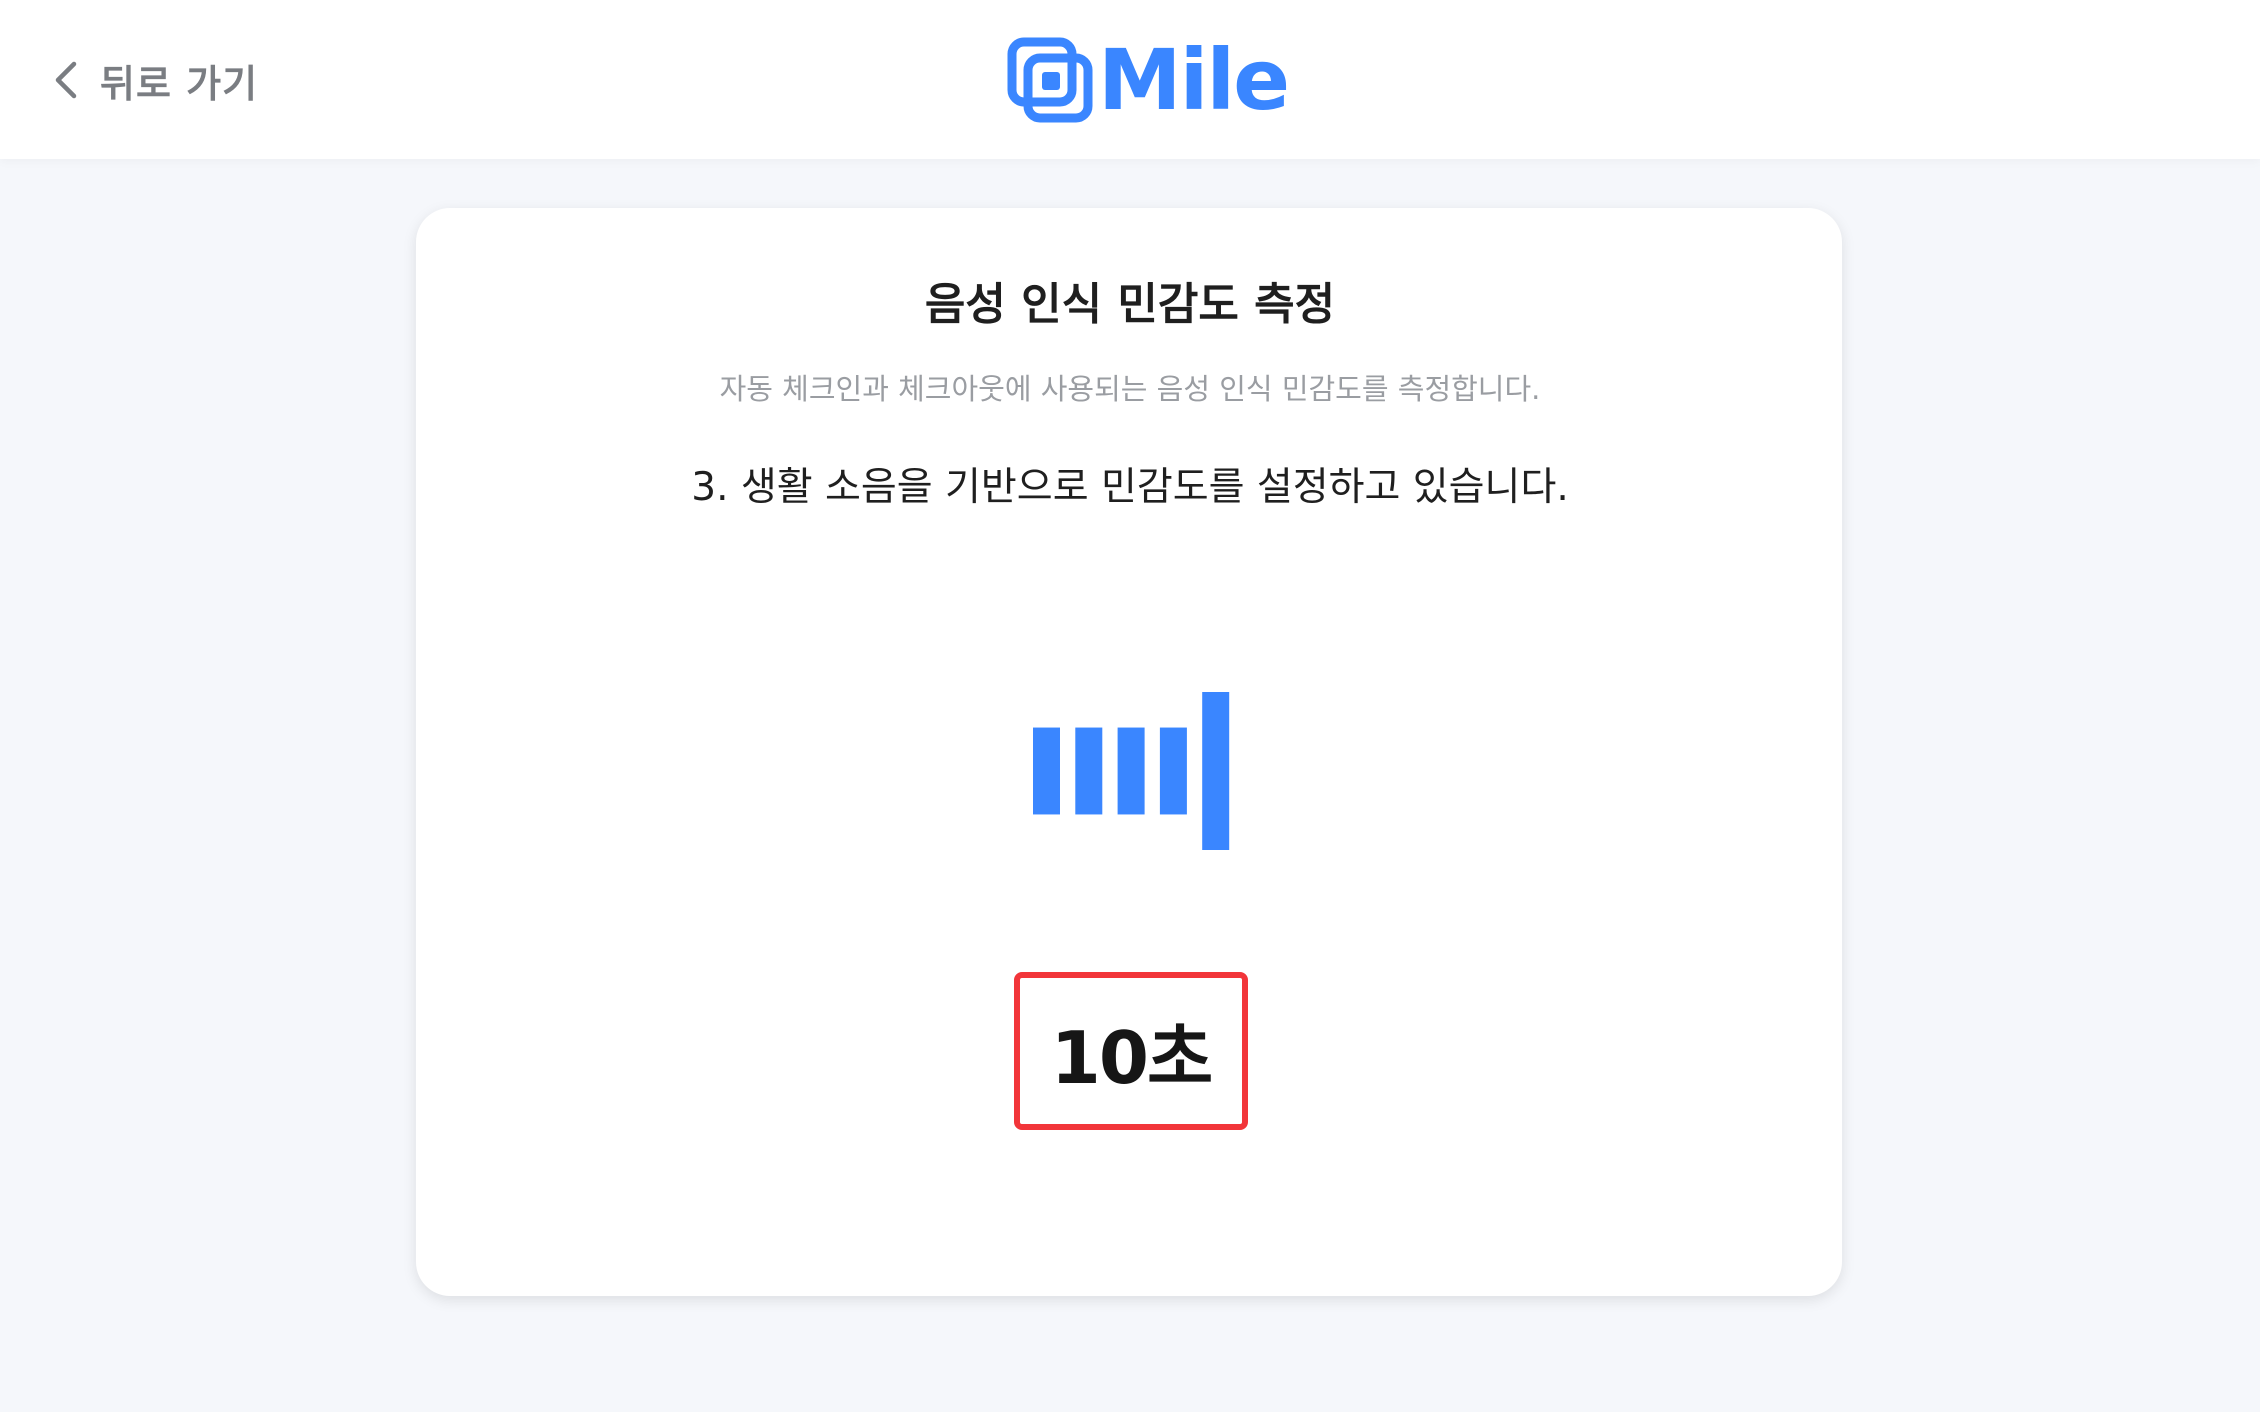  What do you see at coordinates (1131, 1057) in the screenshot?
I see `countdown-value: 10초` at bounding box center [1131, 1057].